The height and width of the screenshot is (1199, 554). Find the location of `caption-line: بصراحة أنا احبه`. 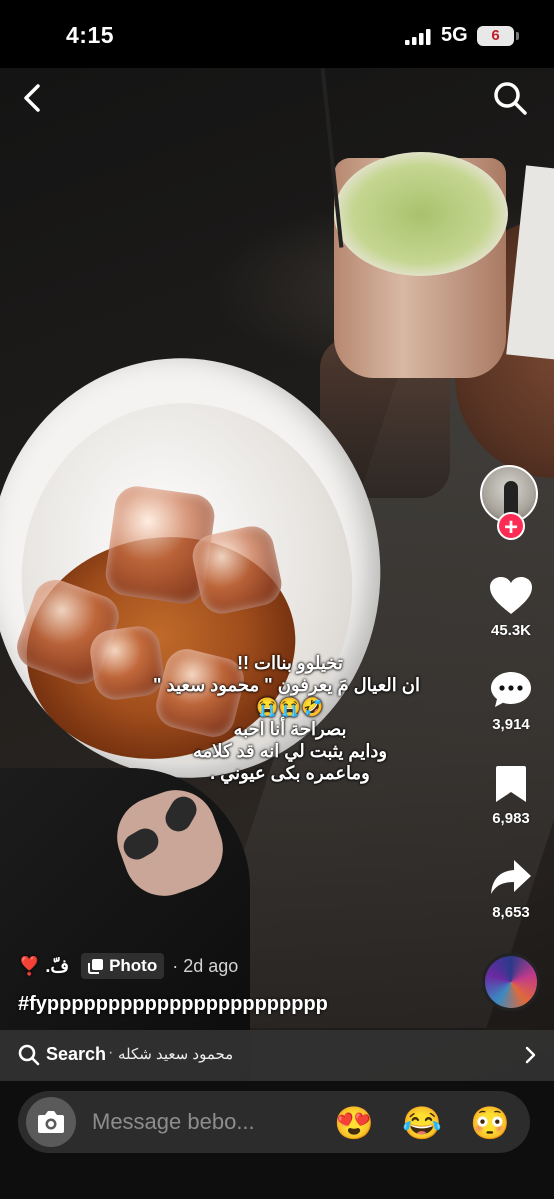

caption-line: بصراحة أنا احبه is located at coordinates (290, 729).